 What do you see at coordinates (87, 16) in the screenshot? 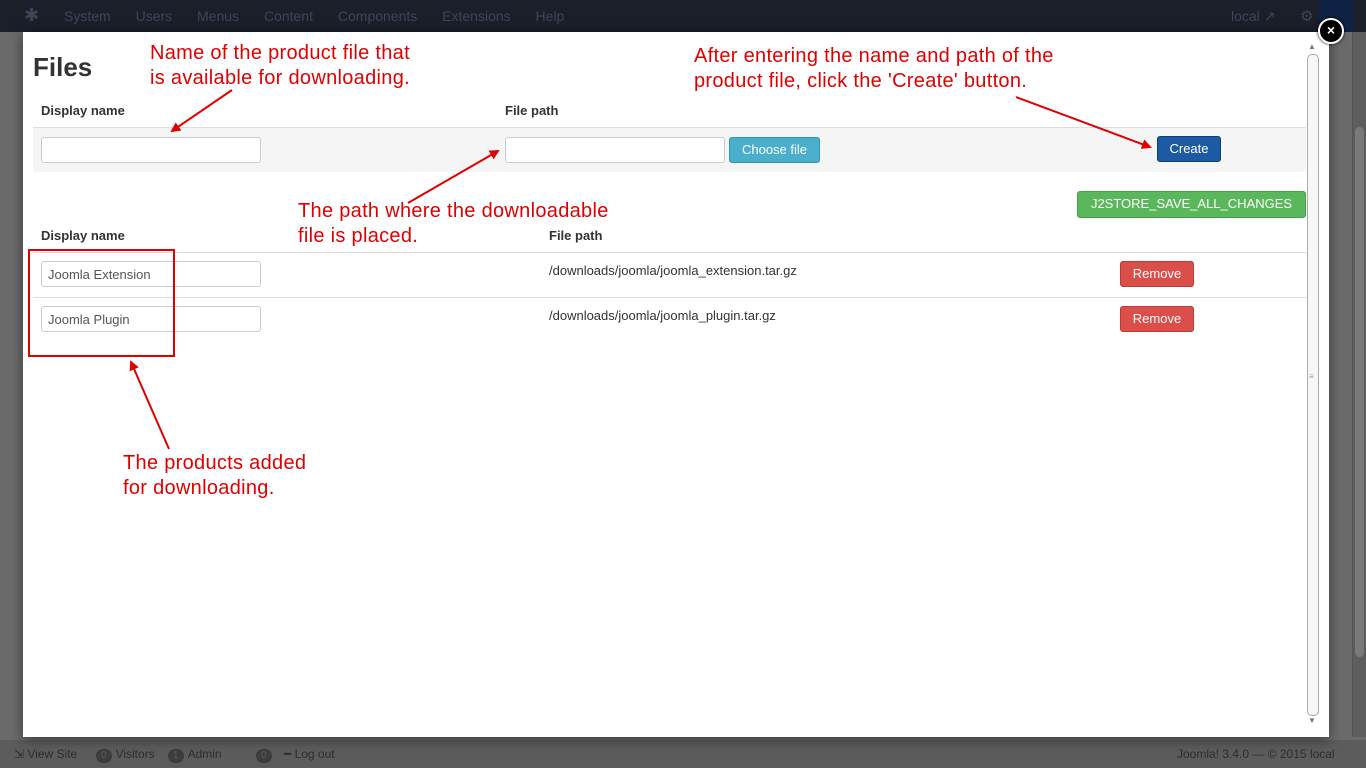
I see `menu-system: System` at bounding box center [87, 16].